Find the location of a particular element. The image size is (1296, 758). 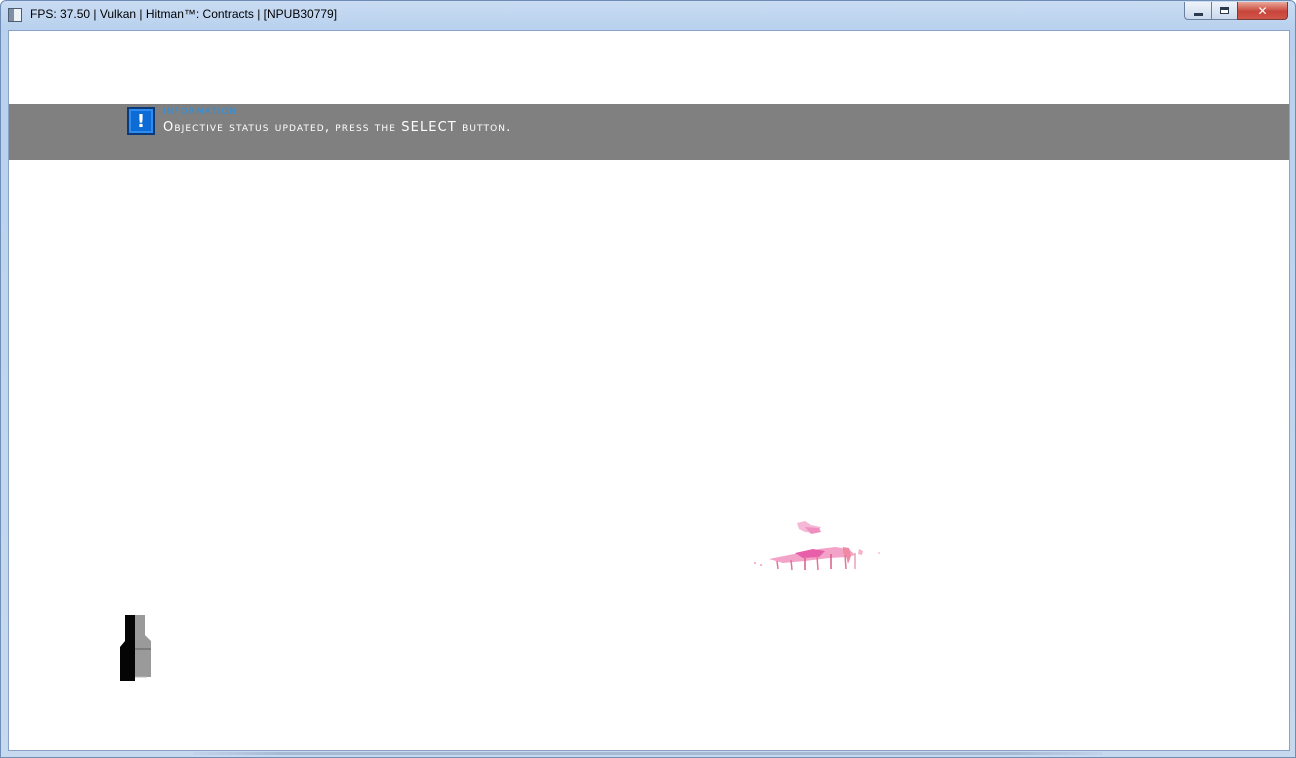

exclamation-icon: ! is located at coordinates (141, 121).